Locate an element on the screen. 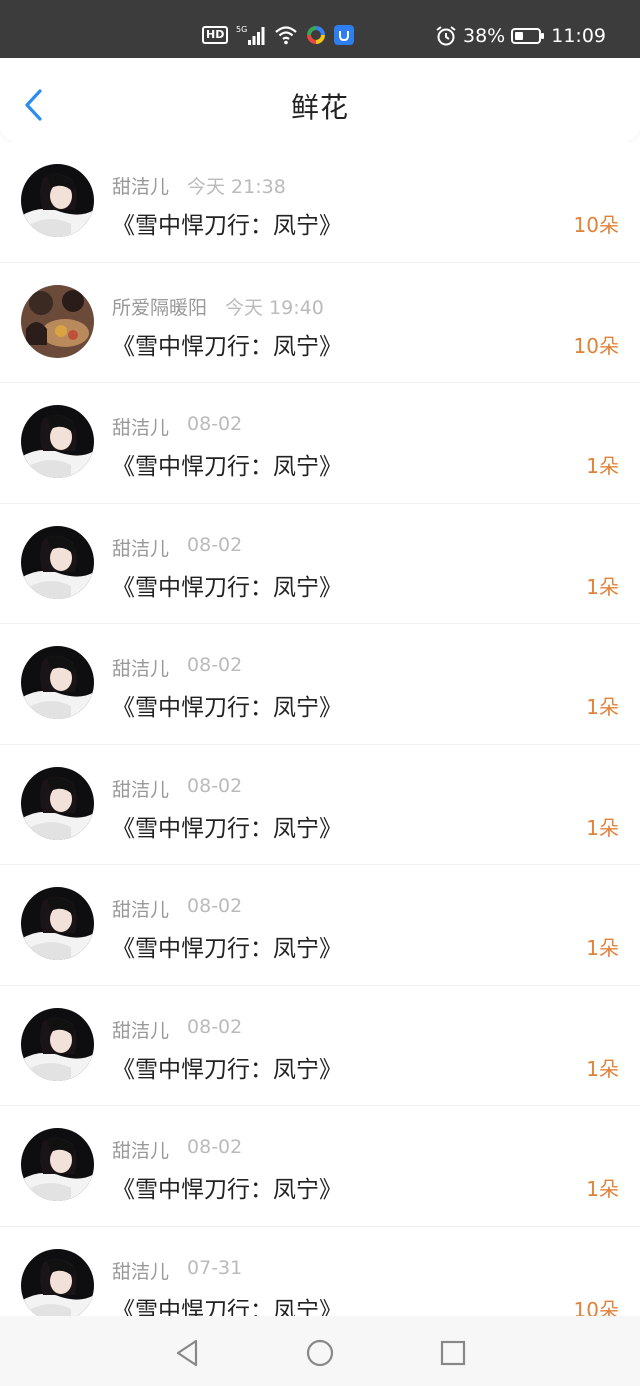  status-icons-left: HD 5G is located at coordinates (278, 35).